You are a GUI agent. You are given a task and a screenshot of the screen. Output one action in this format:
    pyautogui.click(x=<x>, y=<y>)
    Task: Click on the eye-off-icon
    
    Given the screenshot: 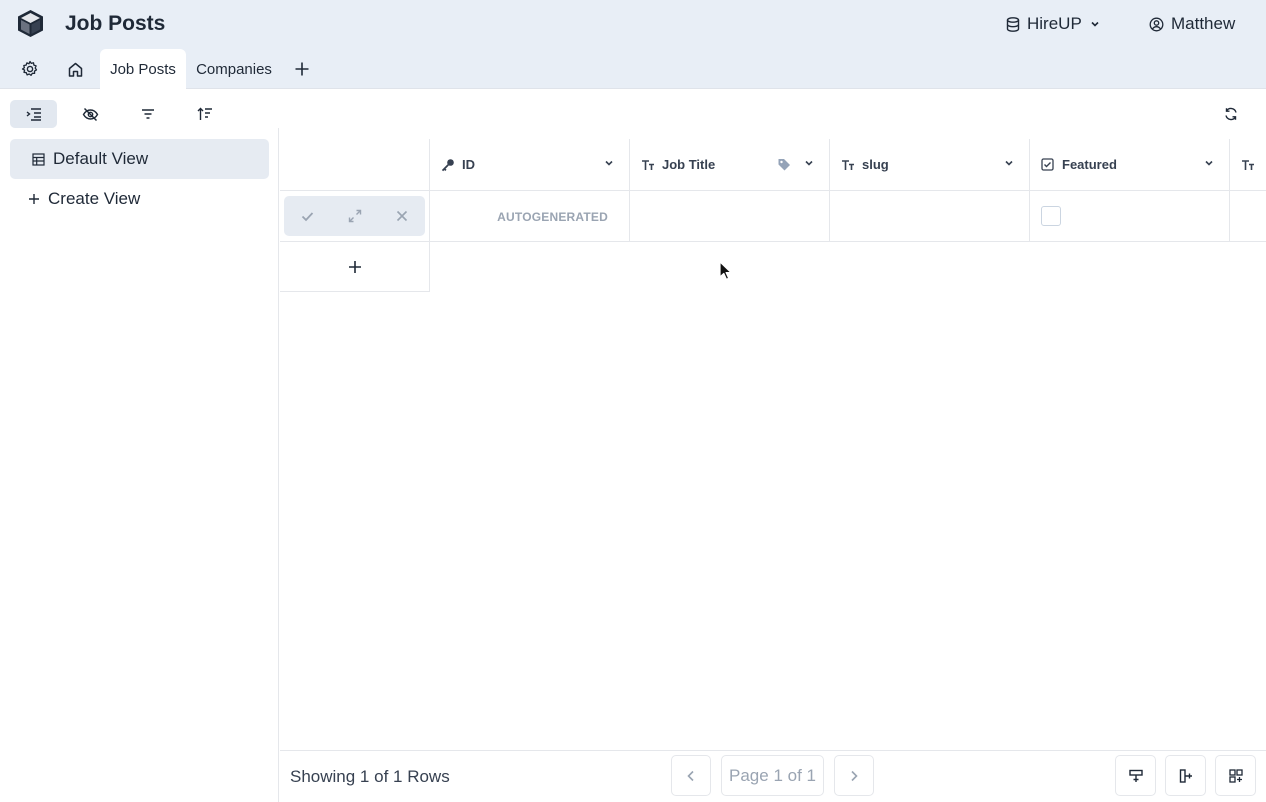 What is the action you would take?
    pyautogui.click(x=90, y=114)
    